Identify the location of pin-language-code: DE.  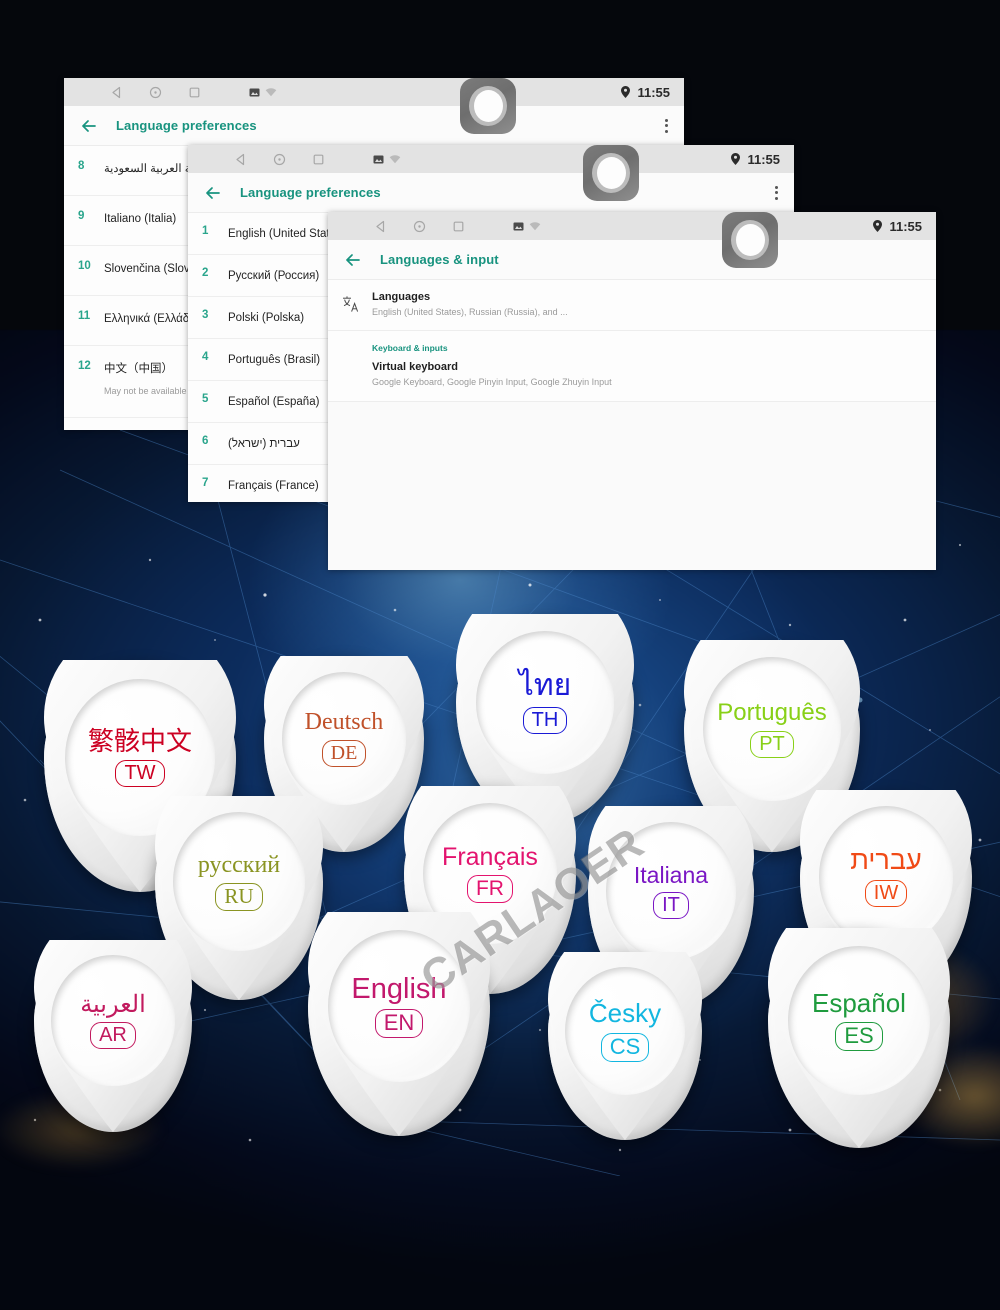
(344, 753).